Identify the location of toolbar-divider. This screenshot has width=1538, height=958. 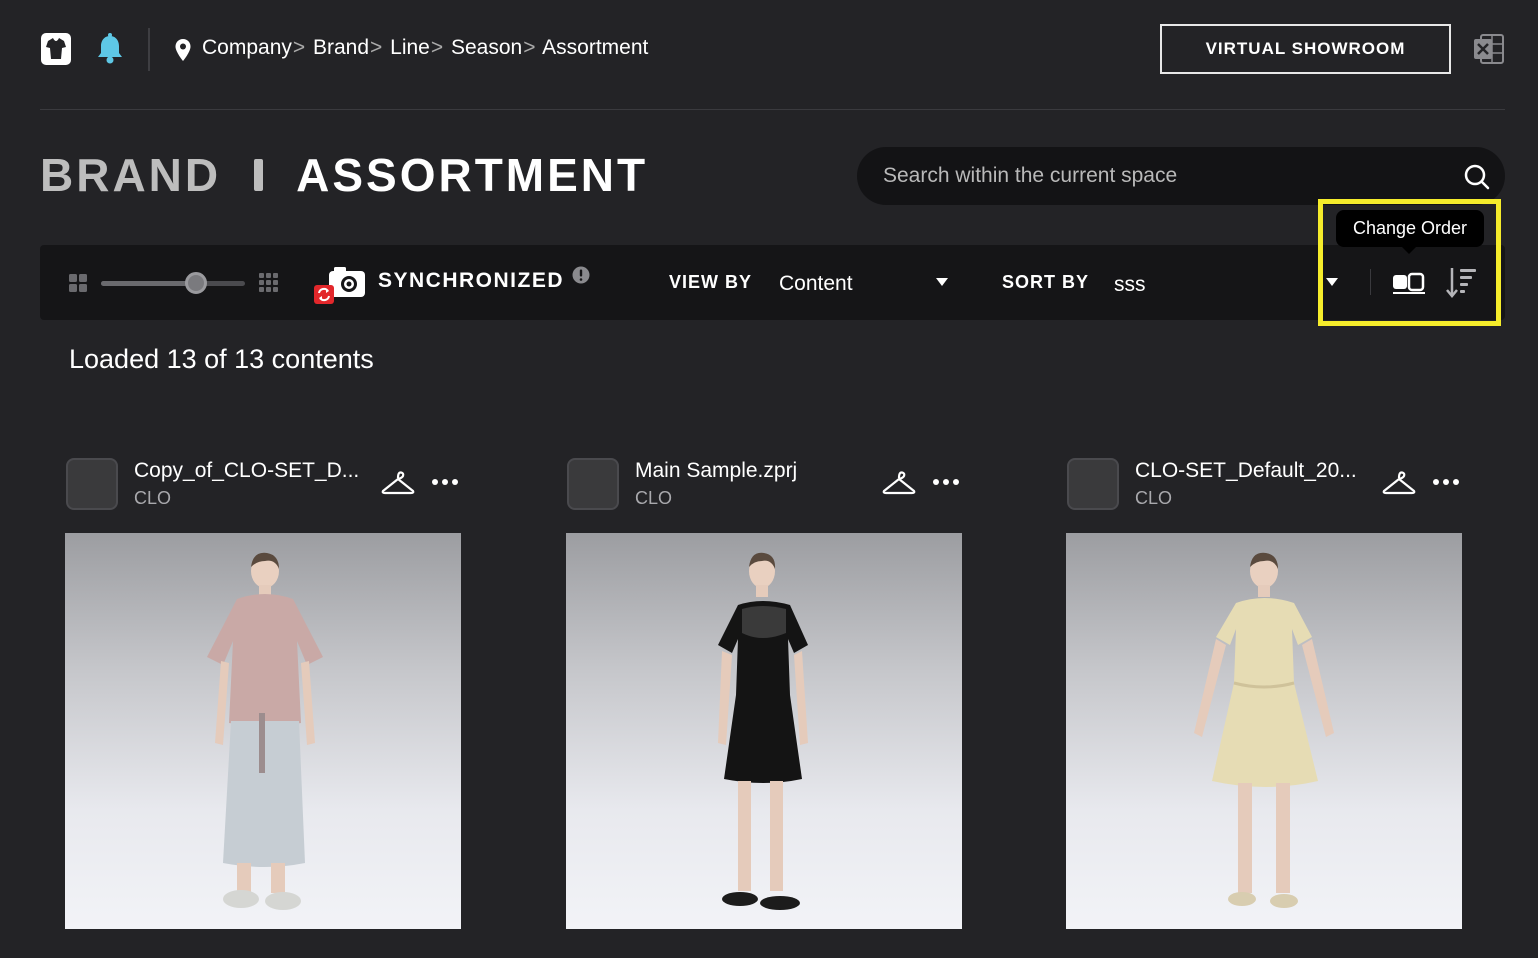
(1370, 282).